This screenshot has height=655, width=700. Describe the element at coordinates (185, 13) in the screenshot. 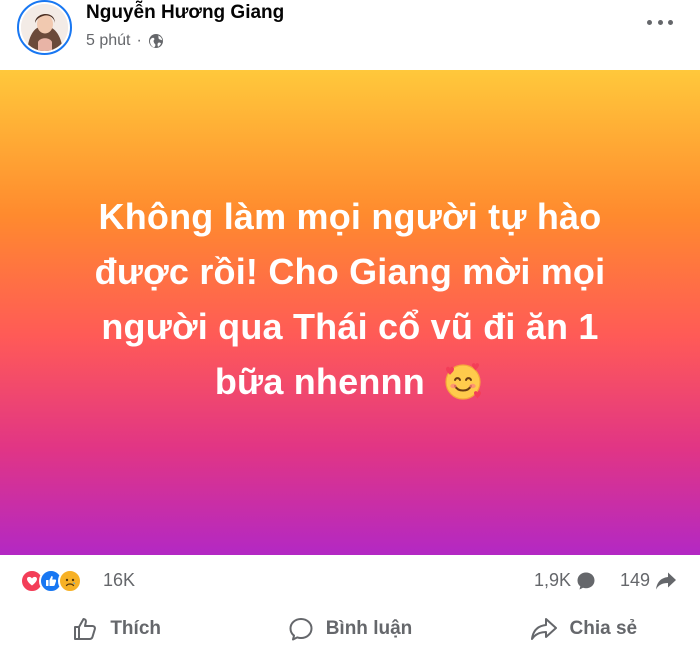

I see `author-name: Nguyễn Hương Giang` at that location.